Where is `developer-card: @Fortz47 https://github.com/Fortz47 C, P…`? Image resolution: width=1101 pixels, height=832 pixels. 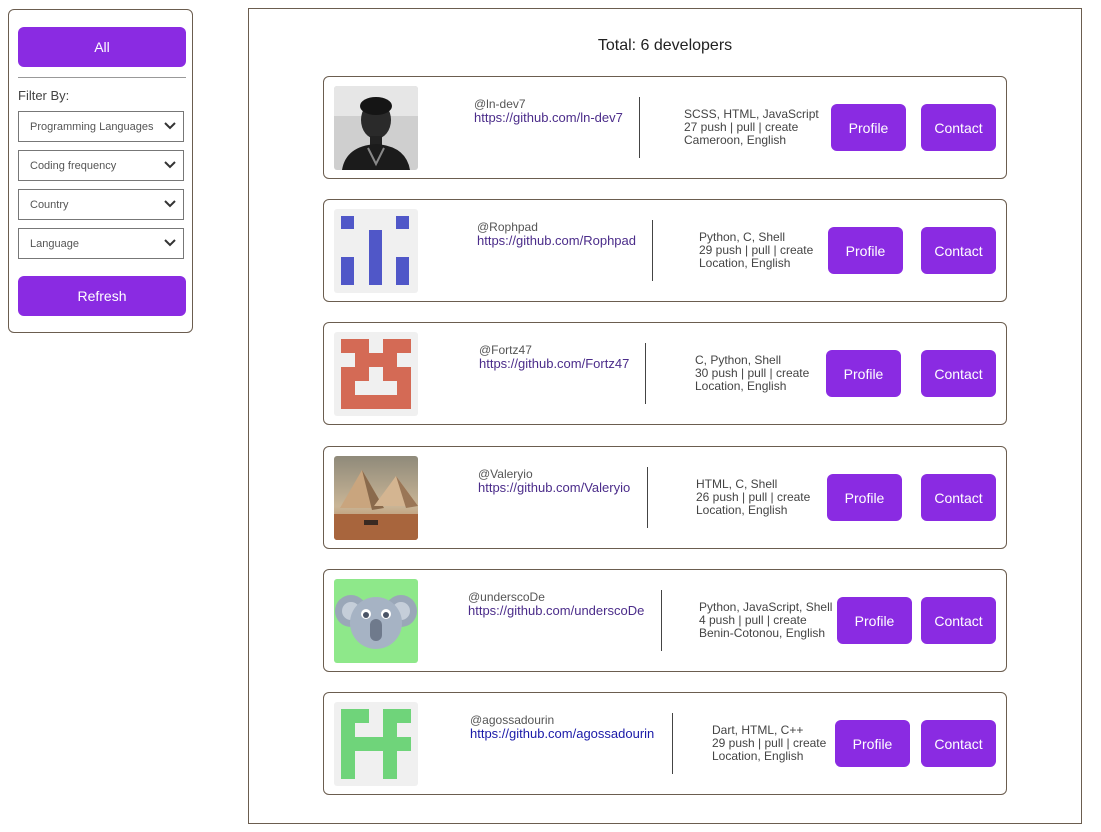
developer-card: @Fortz47 https://github.com/Fortz47 C, P… is located at coordinates (665, 373).